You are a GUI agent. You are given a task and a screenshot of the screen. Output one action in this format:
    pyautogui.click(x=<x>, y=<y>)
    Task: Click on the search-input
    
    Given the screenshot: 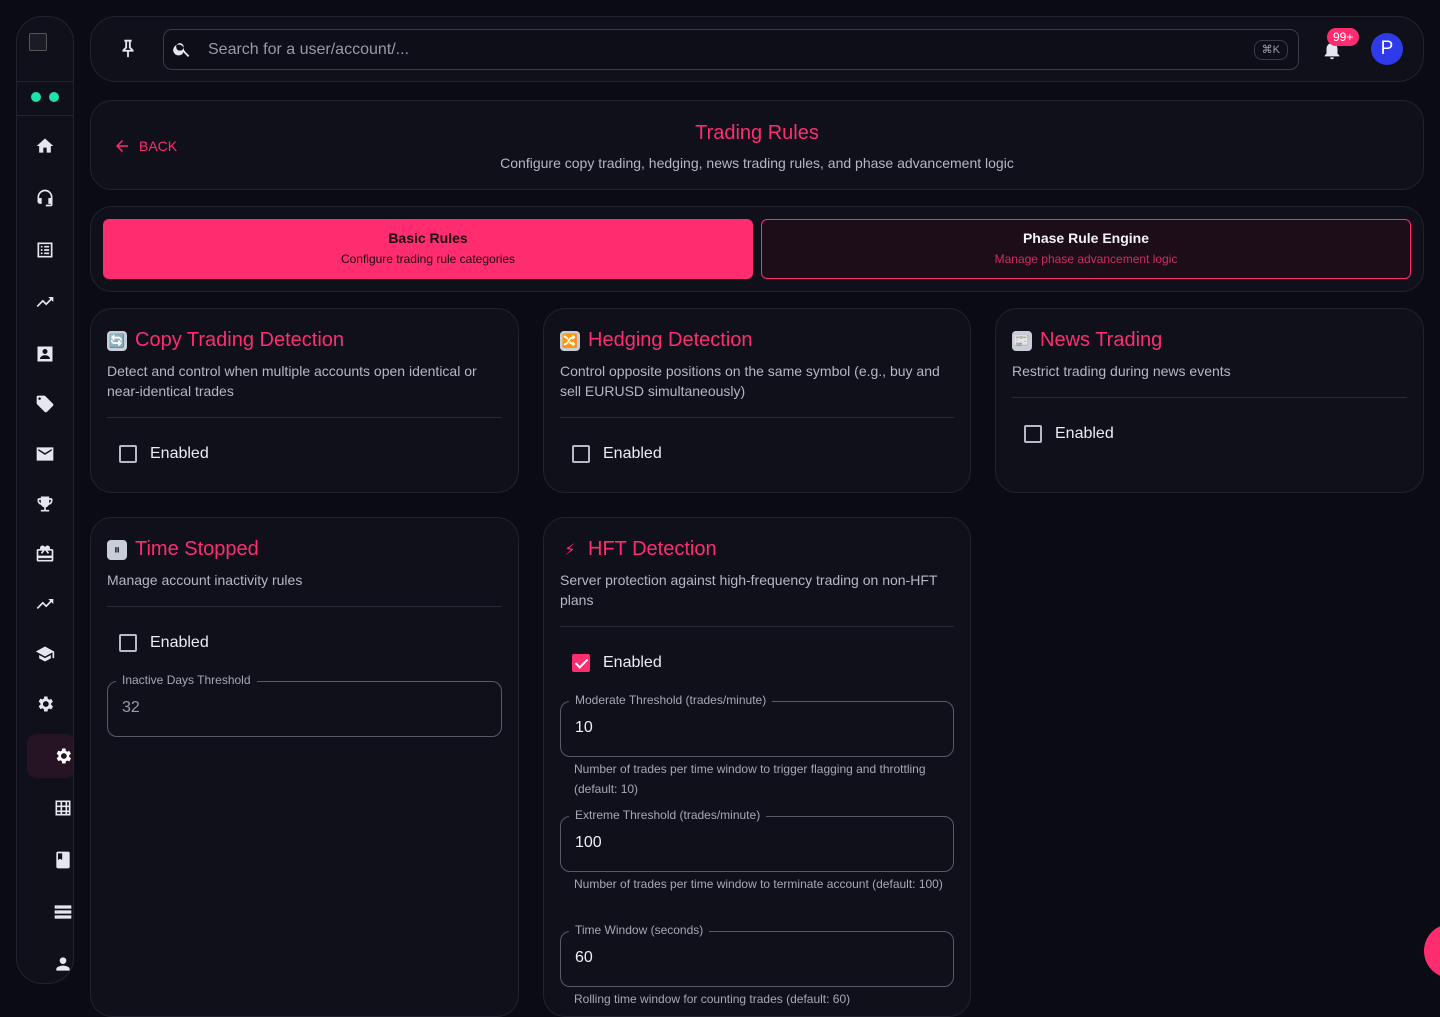 What is the action you would take?
    pyautogui.click(x=718, y=50)
    